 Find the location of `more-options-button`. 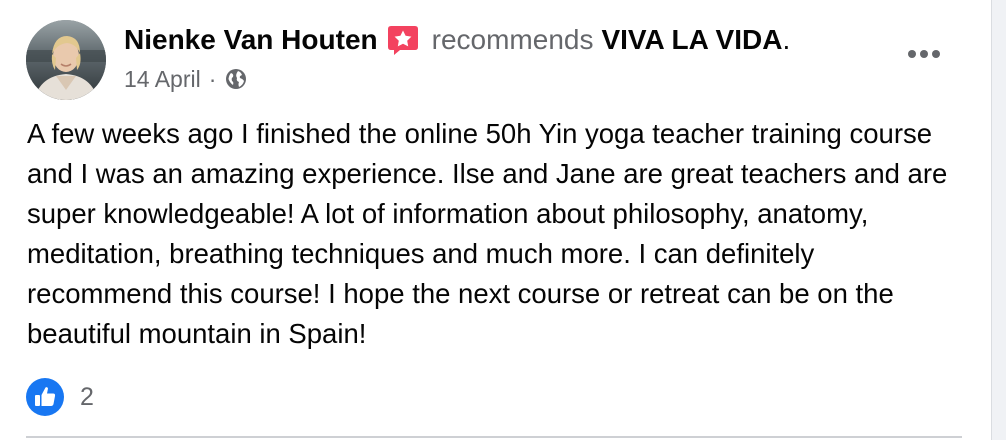

more-options-button is located at coordinates (924, 54).